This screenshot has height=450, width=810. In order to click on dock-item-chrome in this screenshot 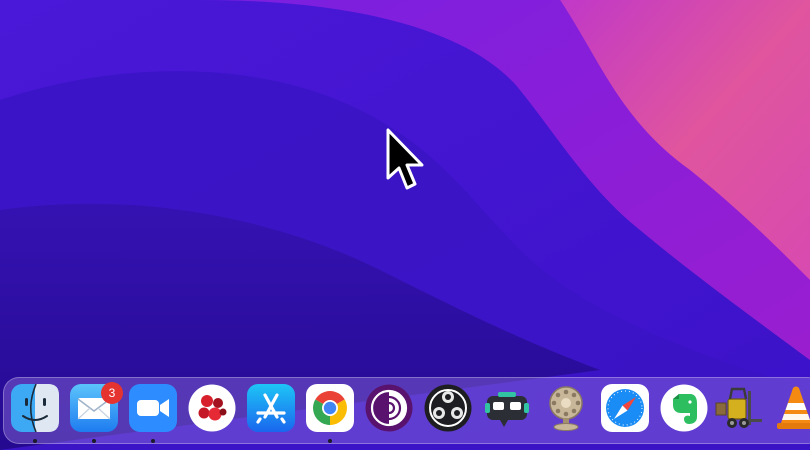, I will do `click(330, 408)`.